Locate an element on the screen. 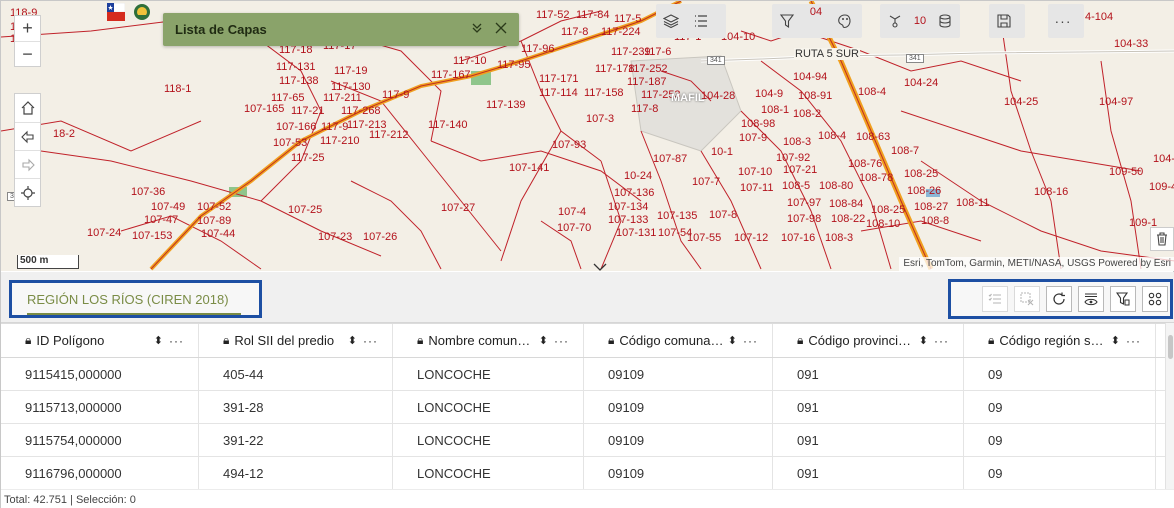 The width and height of the screenshot is (1174, 508). layer-list-panel: Lista de Capas is located at coordinates (341, 29).